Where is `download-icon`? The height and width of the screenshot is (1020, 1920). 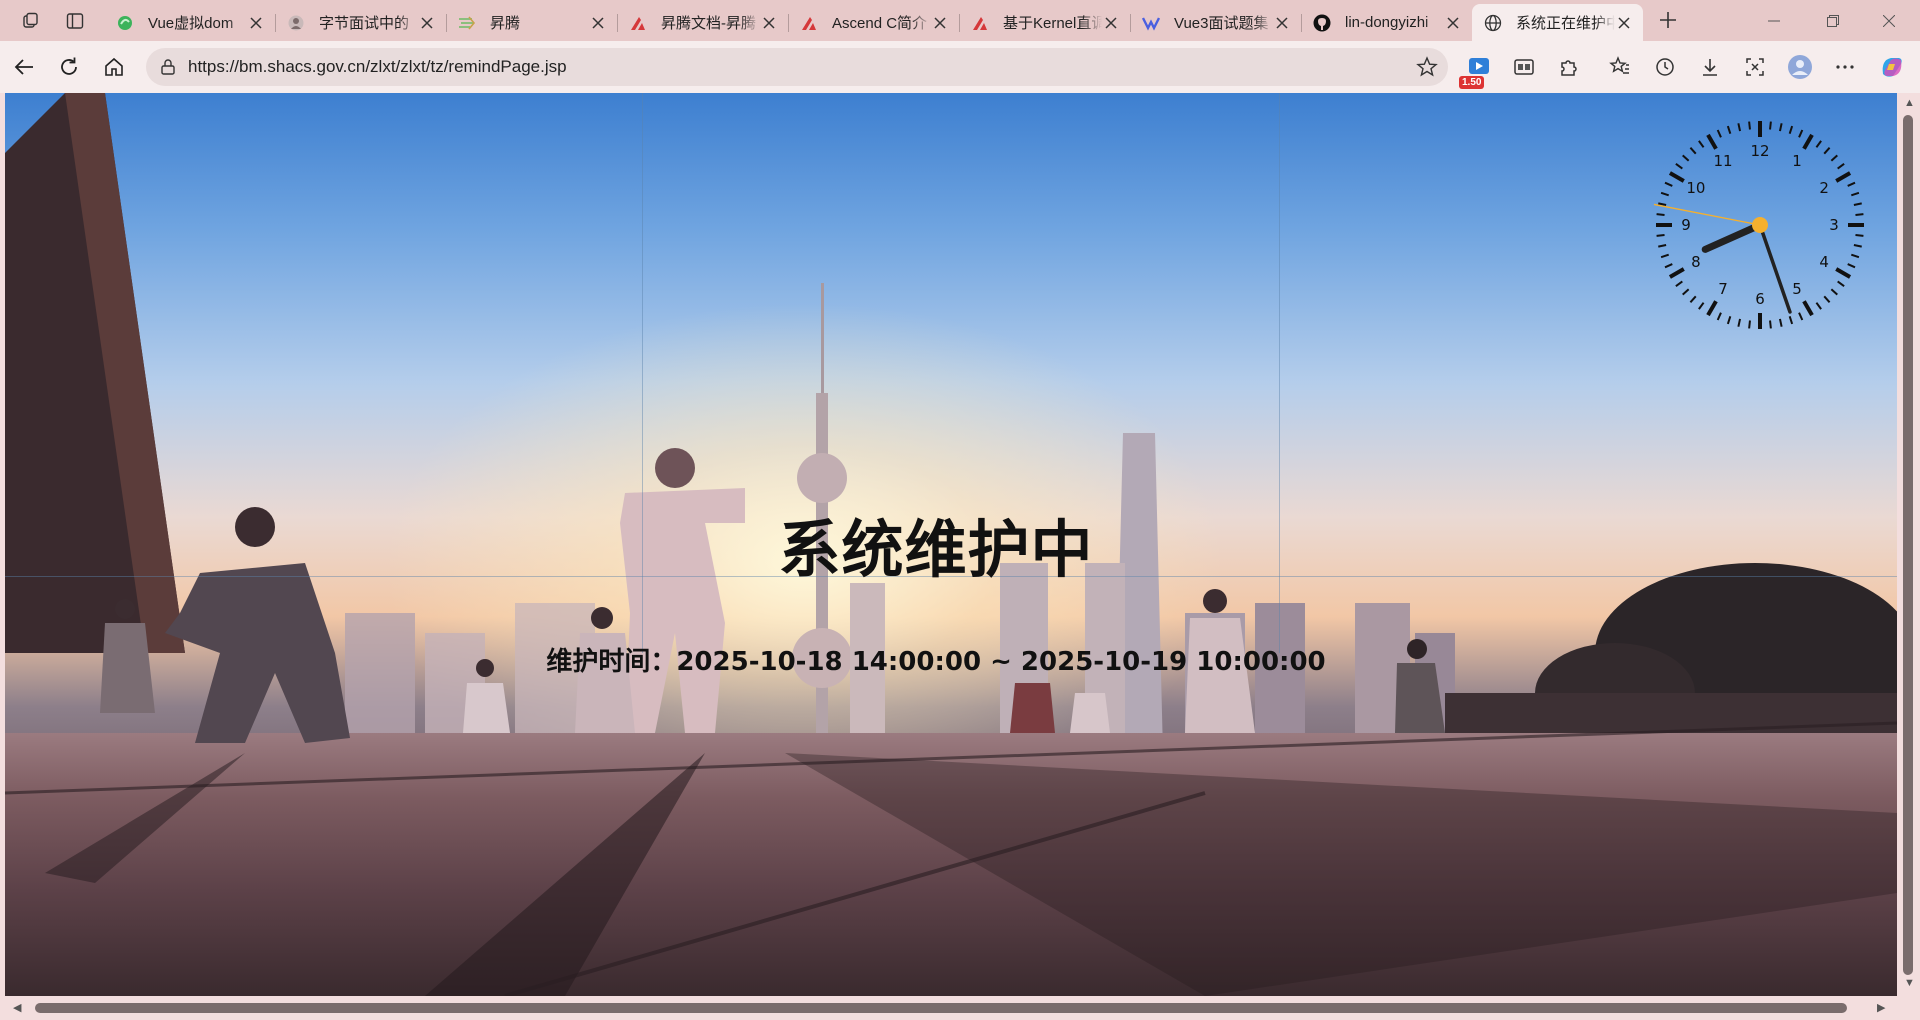 download-icon is located at coordinates (1710, 67).